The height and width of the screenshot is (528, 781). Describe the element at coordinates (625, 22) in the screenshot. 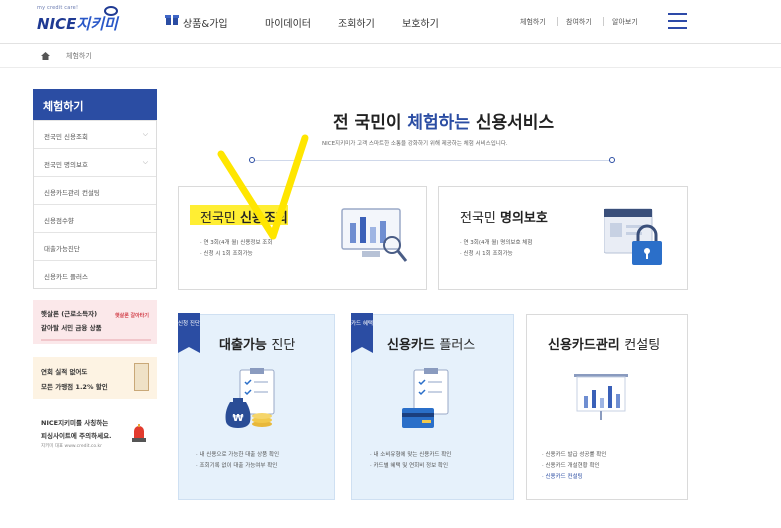

I see `util-learn: 알아보기` at that location.